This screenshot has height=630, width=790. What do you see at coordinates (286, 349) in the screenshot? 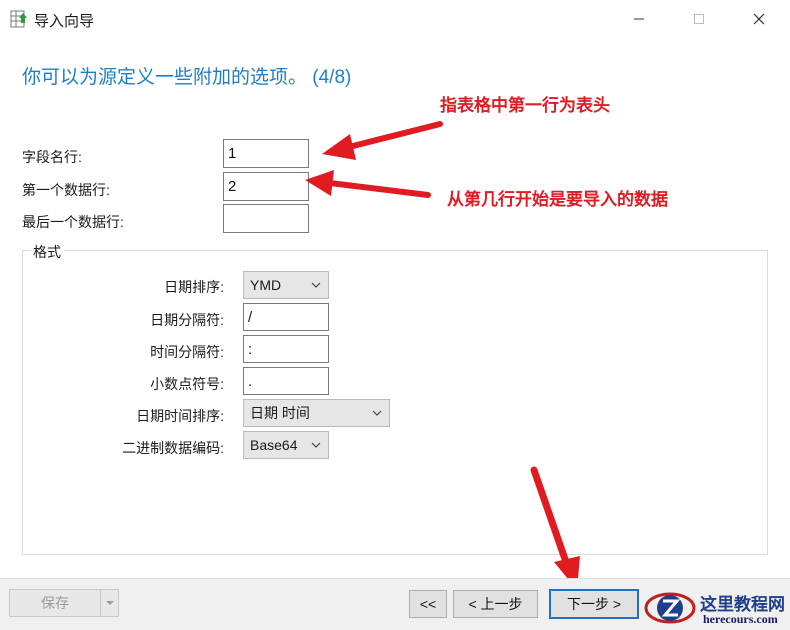
I see `time-separator-input` at bounding box center [286, 349].